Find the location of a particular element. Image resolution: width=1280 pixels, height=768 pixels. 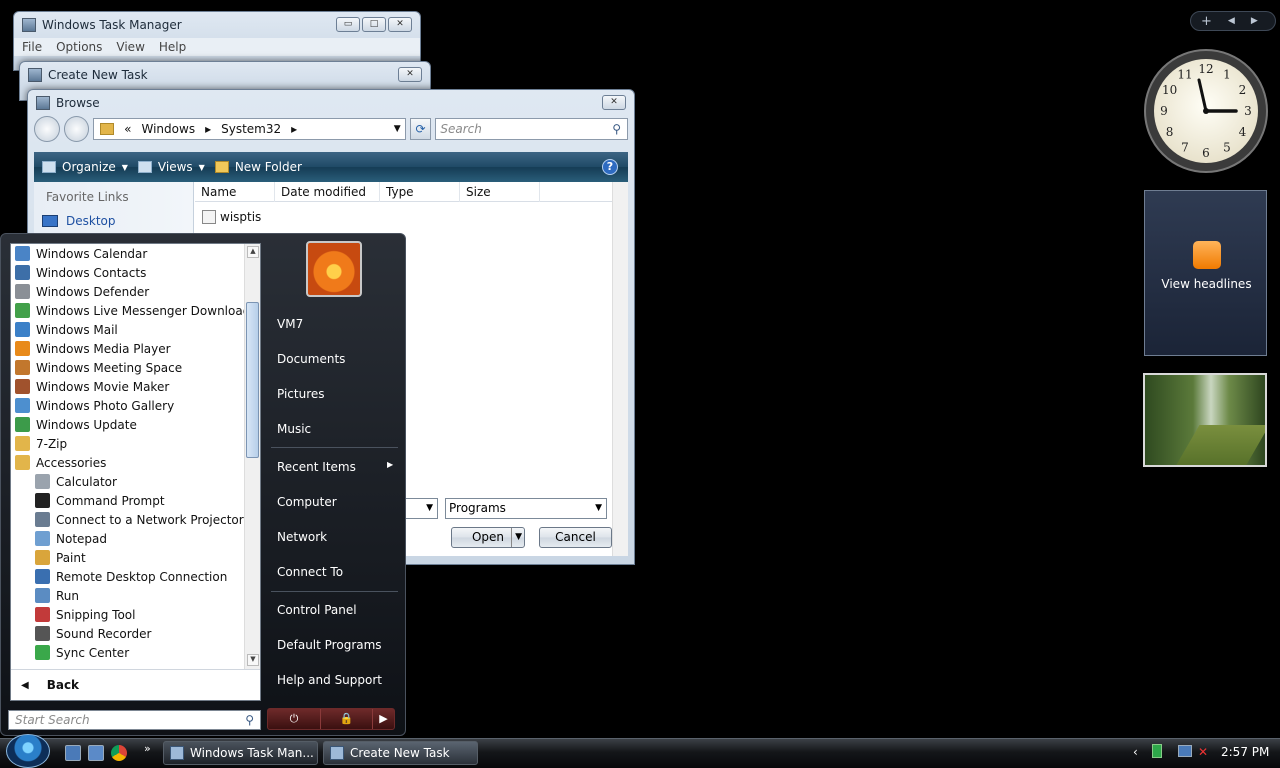

program-item: Accessories is located at coordinates (128, 462).